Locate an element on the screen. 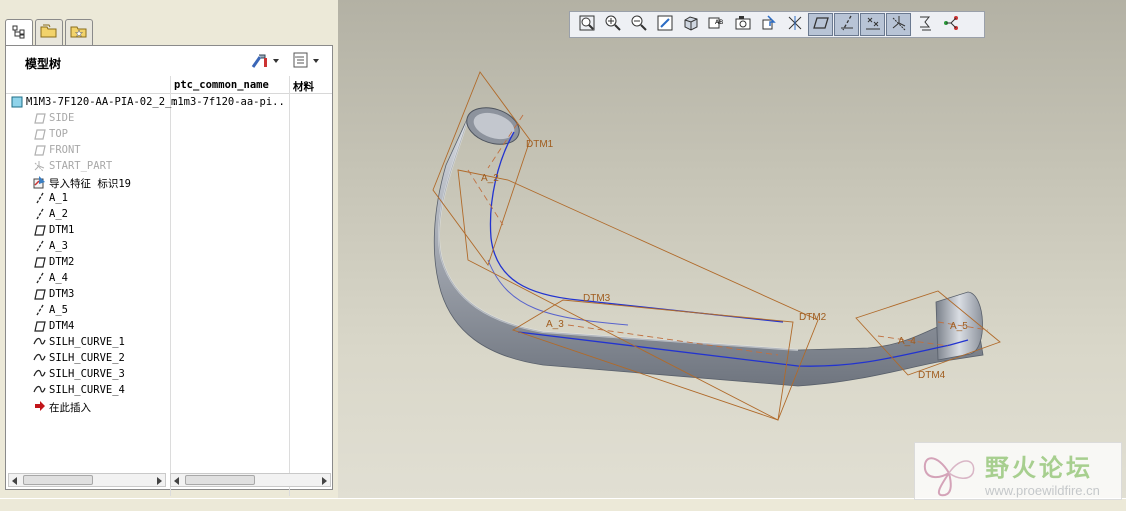 This screenshot has width=1126, height=511. tree-item-silh-curve-1: SILH_CURVE_1 is located at coordinates (169, 342).